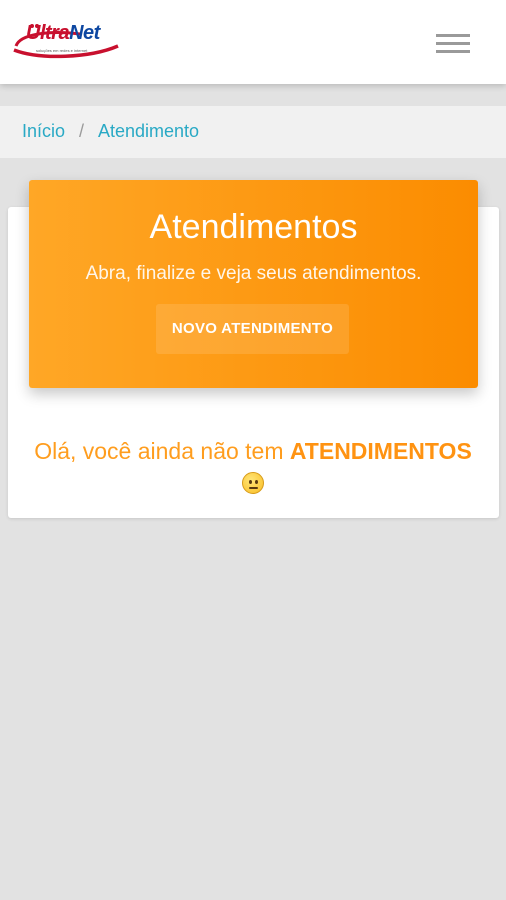 Image resolution: width=506 pixels, height=900 pixels. What do you see at coordinates (84, 33) in the screenshot?
I see `logo-suffix: Net` at bounding box center [84, 33].